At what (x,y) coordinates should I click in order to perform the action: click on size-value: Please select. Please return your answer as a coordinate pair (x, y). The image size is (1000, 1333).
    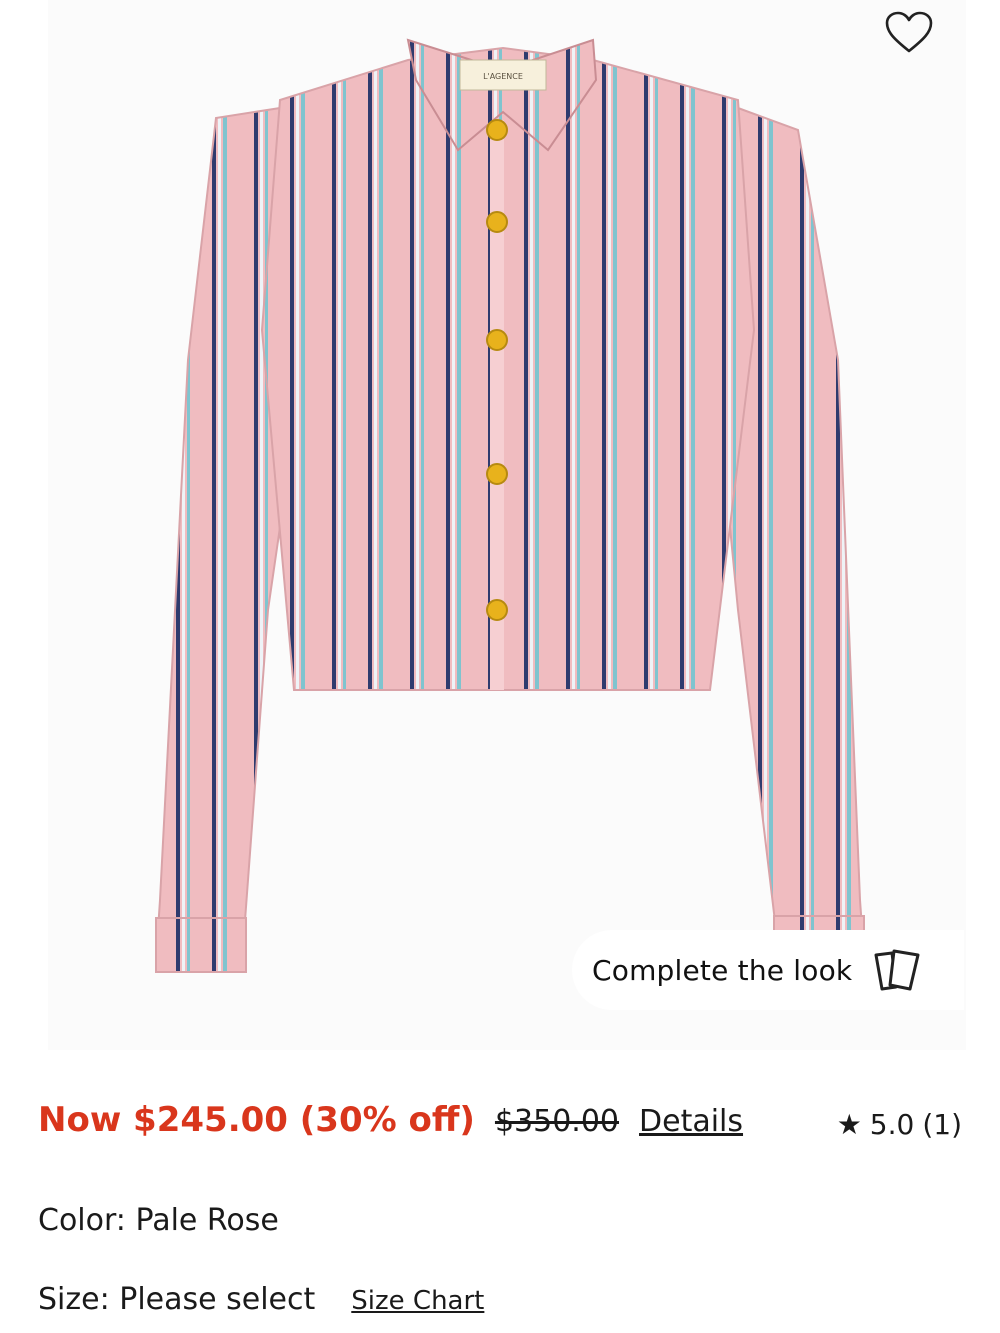
    Looking at the image, I should click on (217, 1299).